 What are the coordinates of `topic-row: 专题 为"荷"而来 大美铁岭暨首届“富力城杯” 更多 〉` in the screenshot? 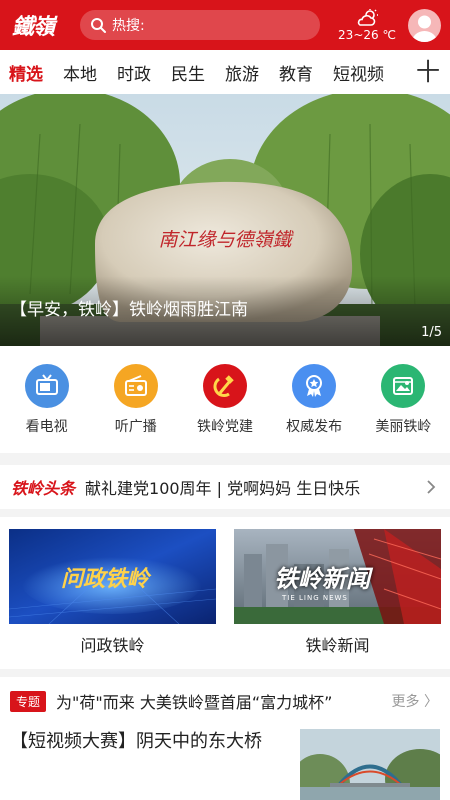 It's located at (225, 701).